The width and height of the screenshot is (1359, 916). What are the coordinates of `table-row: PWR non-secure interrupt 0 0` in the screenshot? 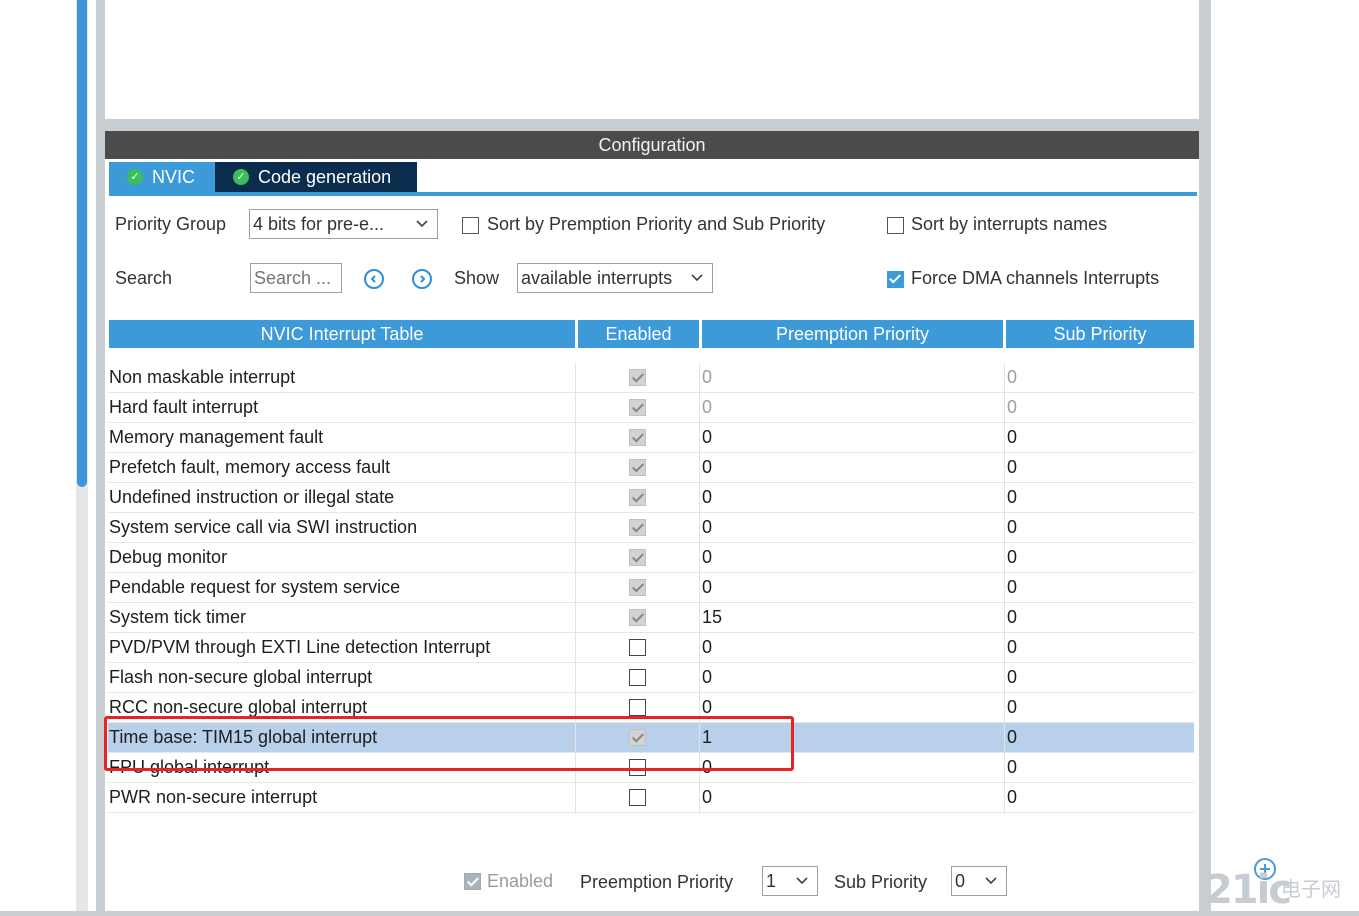 It's located at (651, 798).